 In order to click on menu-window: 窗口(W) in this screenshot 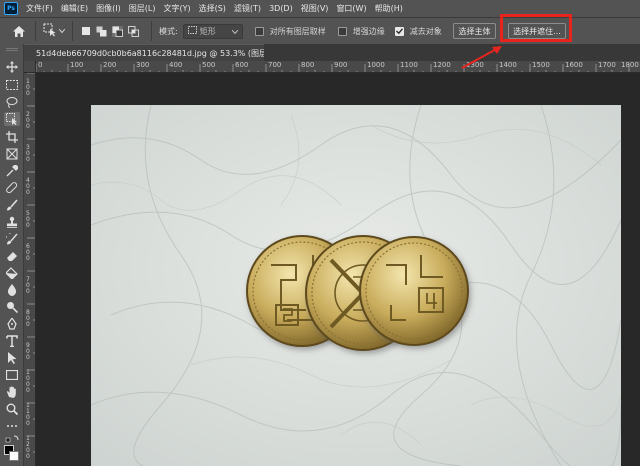, I will do `click(351, 8)`.